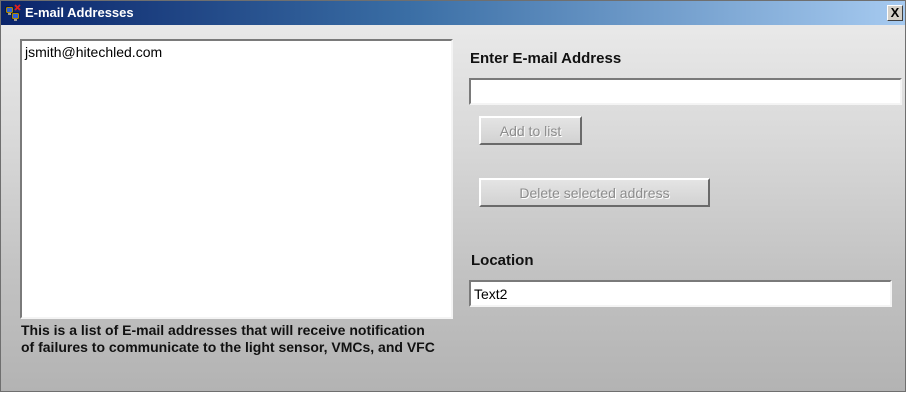  I want to click on close-button: X, so click(895, 13).